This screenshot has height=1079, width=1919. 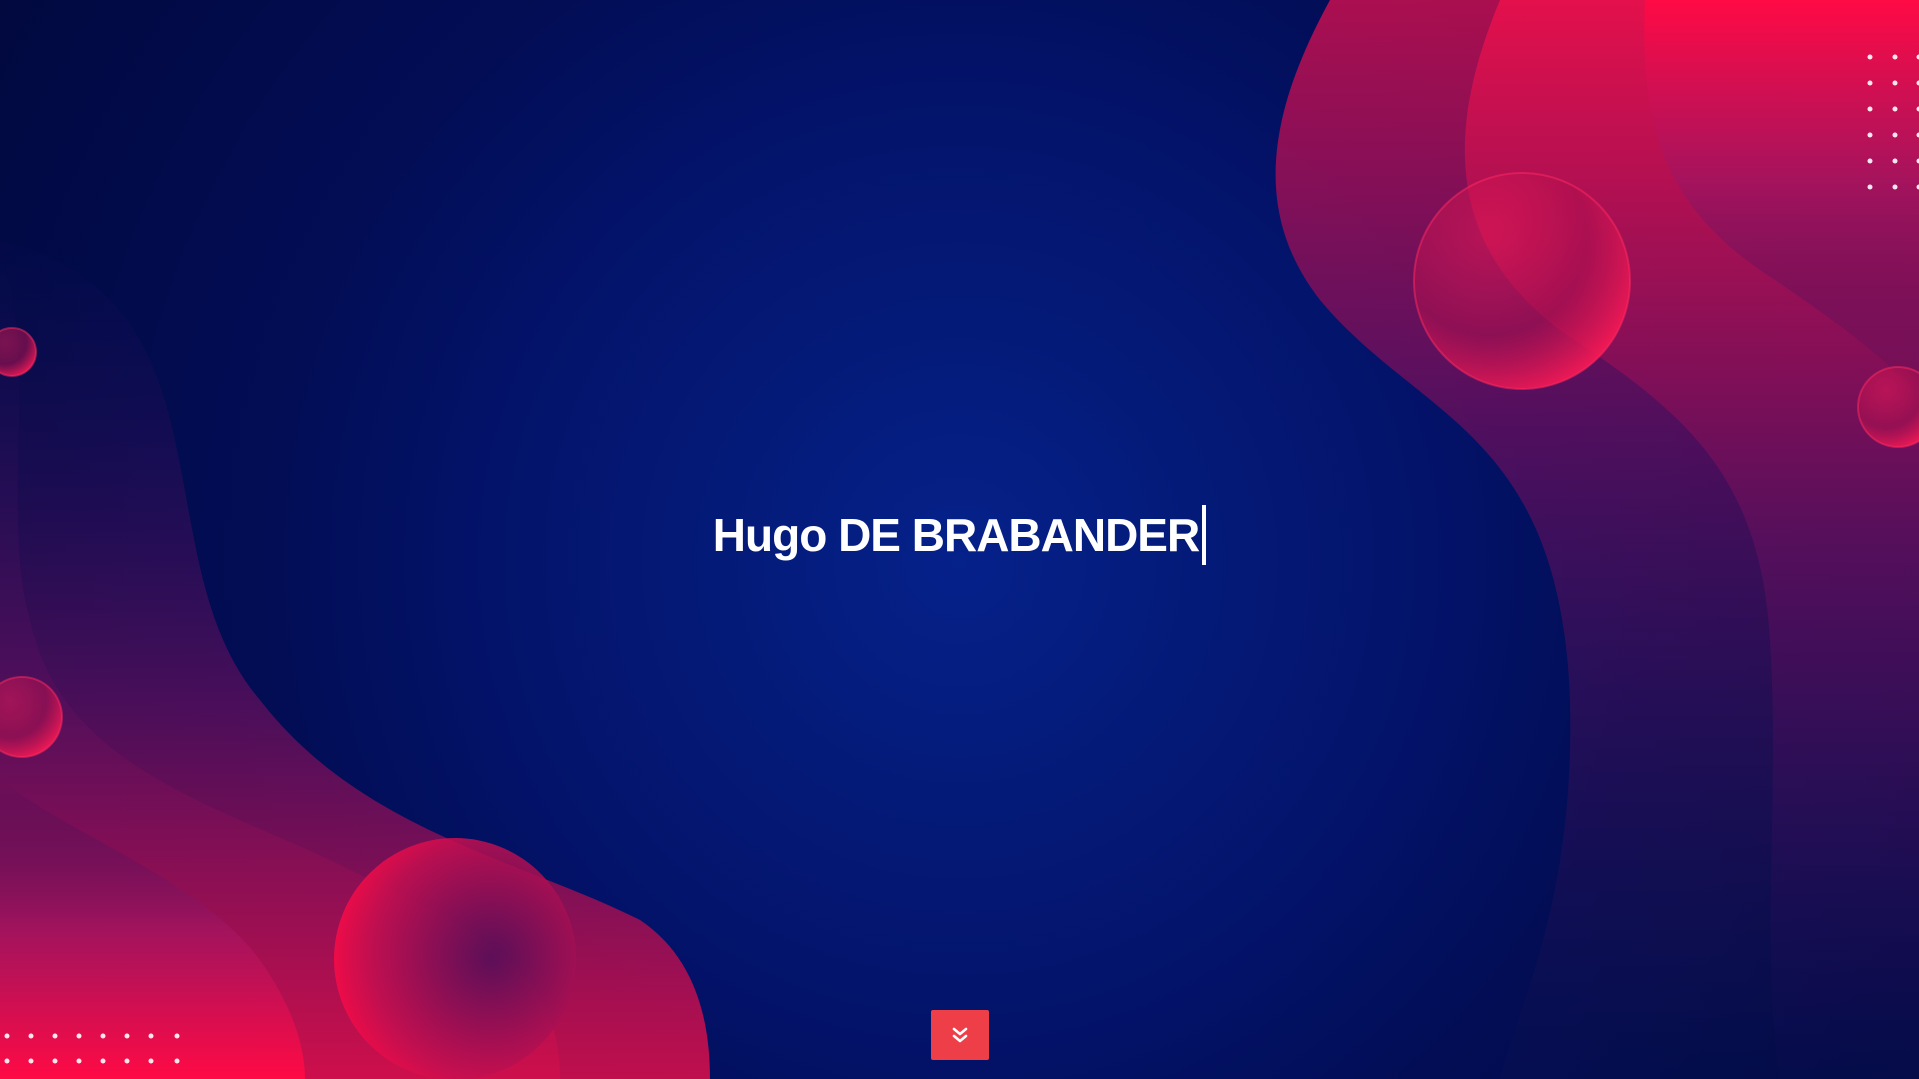 What do you see at coordinates (1204, 534) in the screenshot?
I see `typing-cursor` at bounding box center [1204, 534].